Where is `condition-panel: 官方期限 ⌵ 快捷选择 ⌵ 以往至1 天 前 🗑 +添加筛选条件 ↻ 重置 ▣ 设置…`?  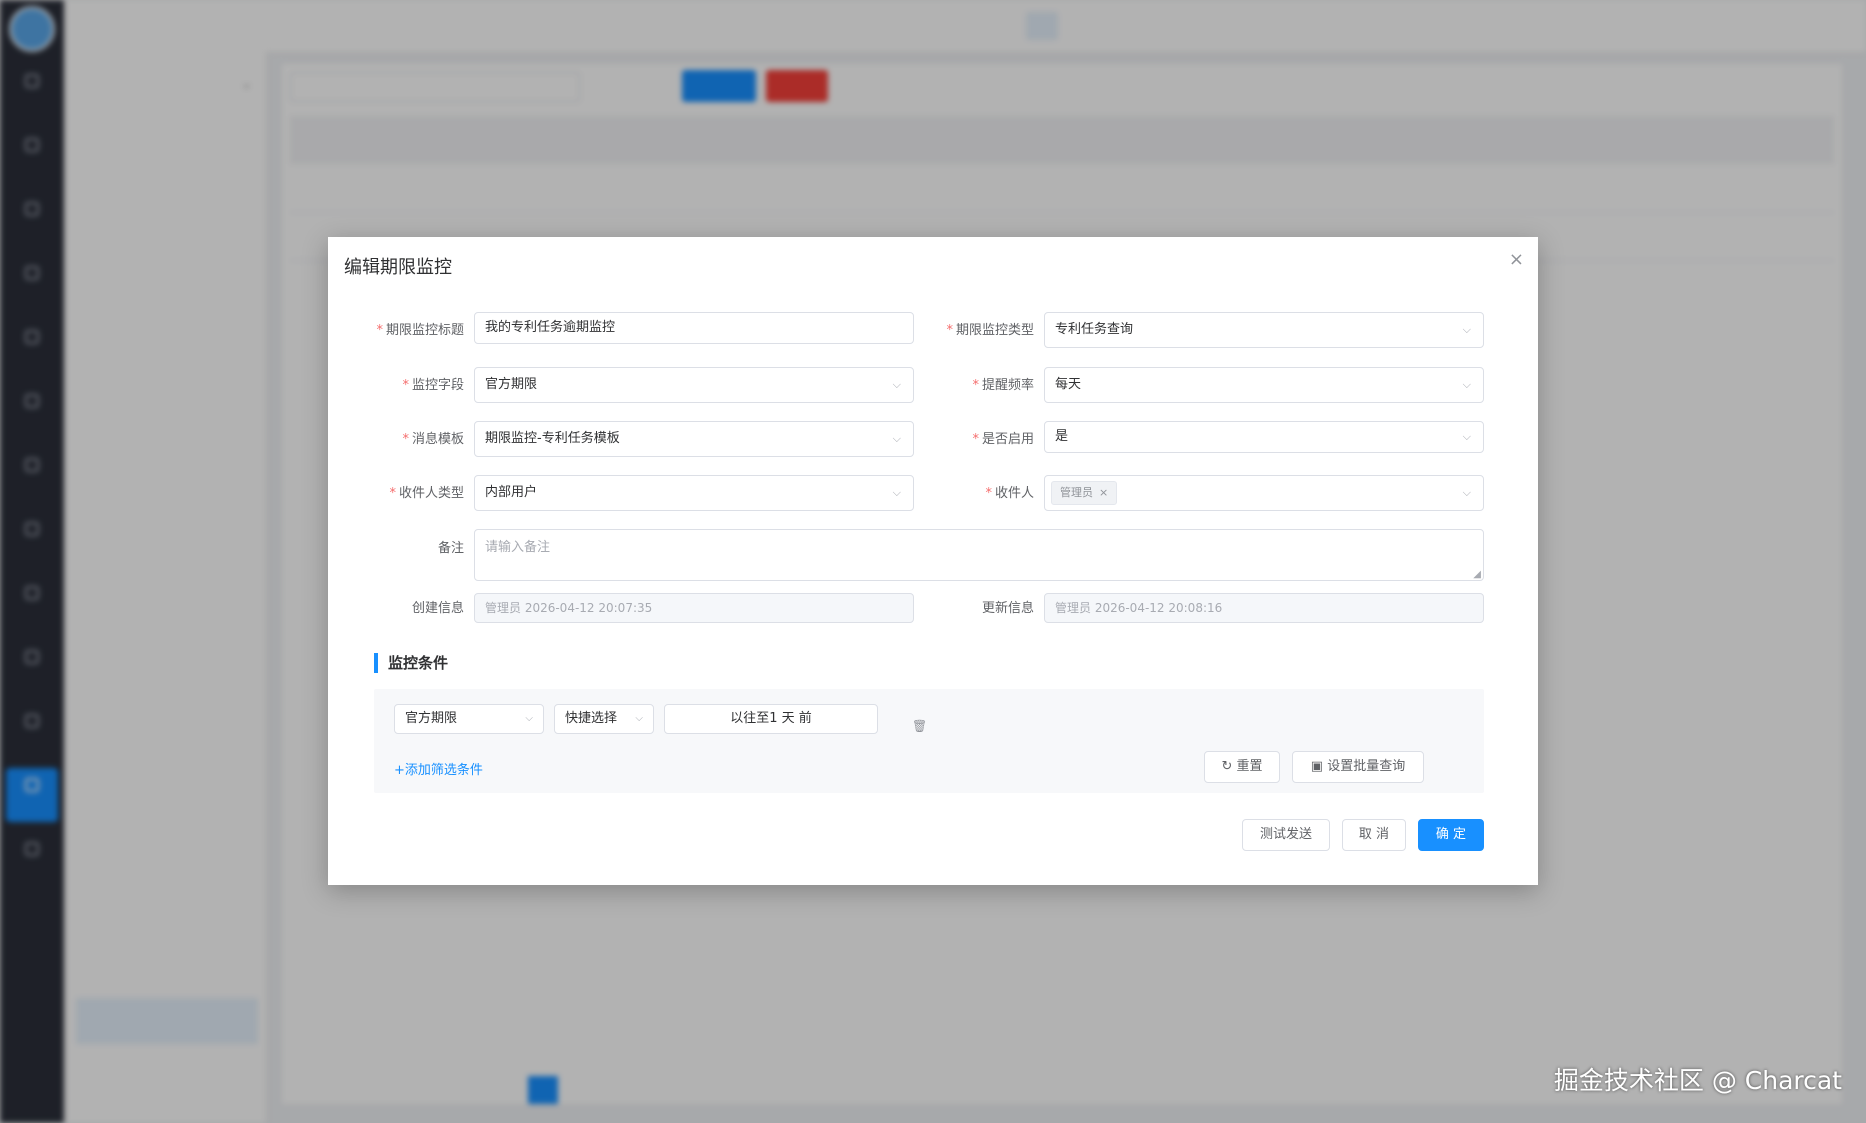 condition-panel: 官方期限 ⌵ 快捷选择 ⌵ 以往至1 天 前 🗑 +添加筛选条件 ↻ 重置 ▣ 设置… is located at coordinates (929, 741).